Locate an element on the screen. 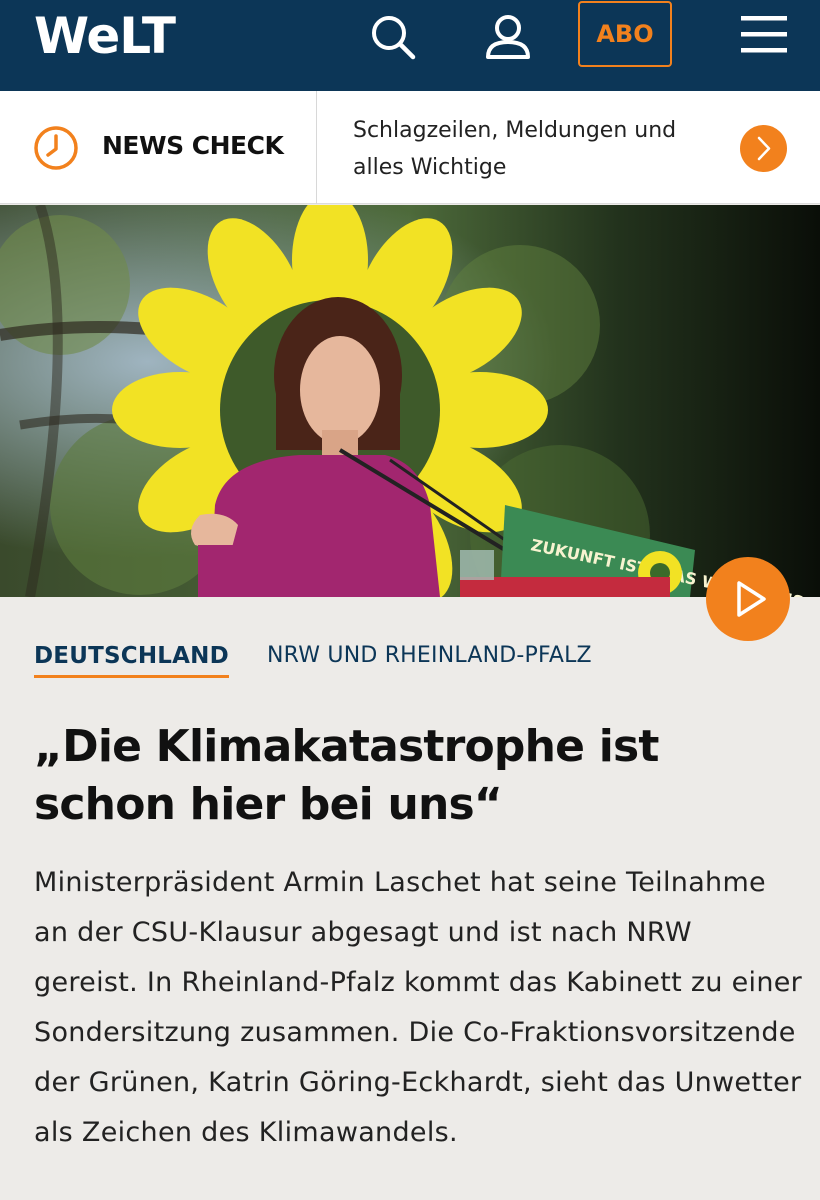 This screenshot has height=1200, width=820. menu-icon is located at coordinates (764, 35).